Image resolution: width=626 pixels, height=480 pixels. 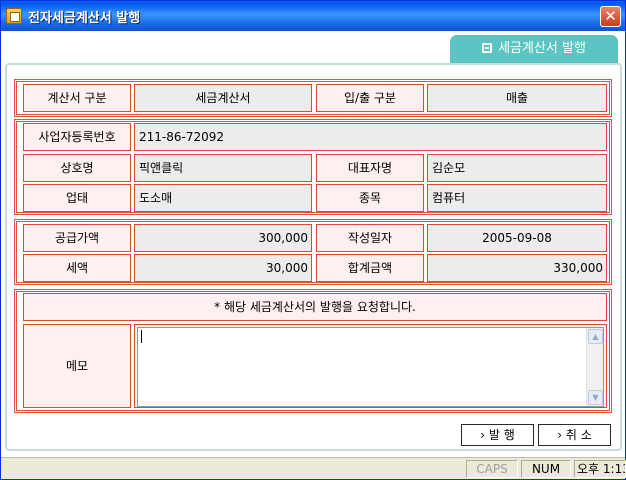 I want to click on close-button: ✕, so click(x=610, y=16).